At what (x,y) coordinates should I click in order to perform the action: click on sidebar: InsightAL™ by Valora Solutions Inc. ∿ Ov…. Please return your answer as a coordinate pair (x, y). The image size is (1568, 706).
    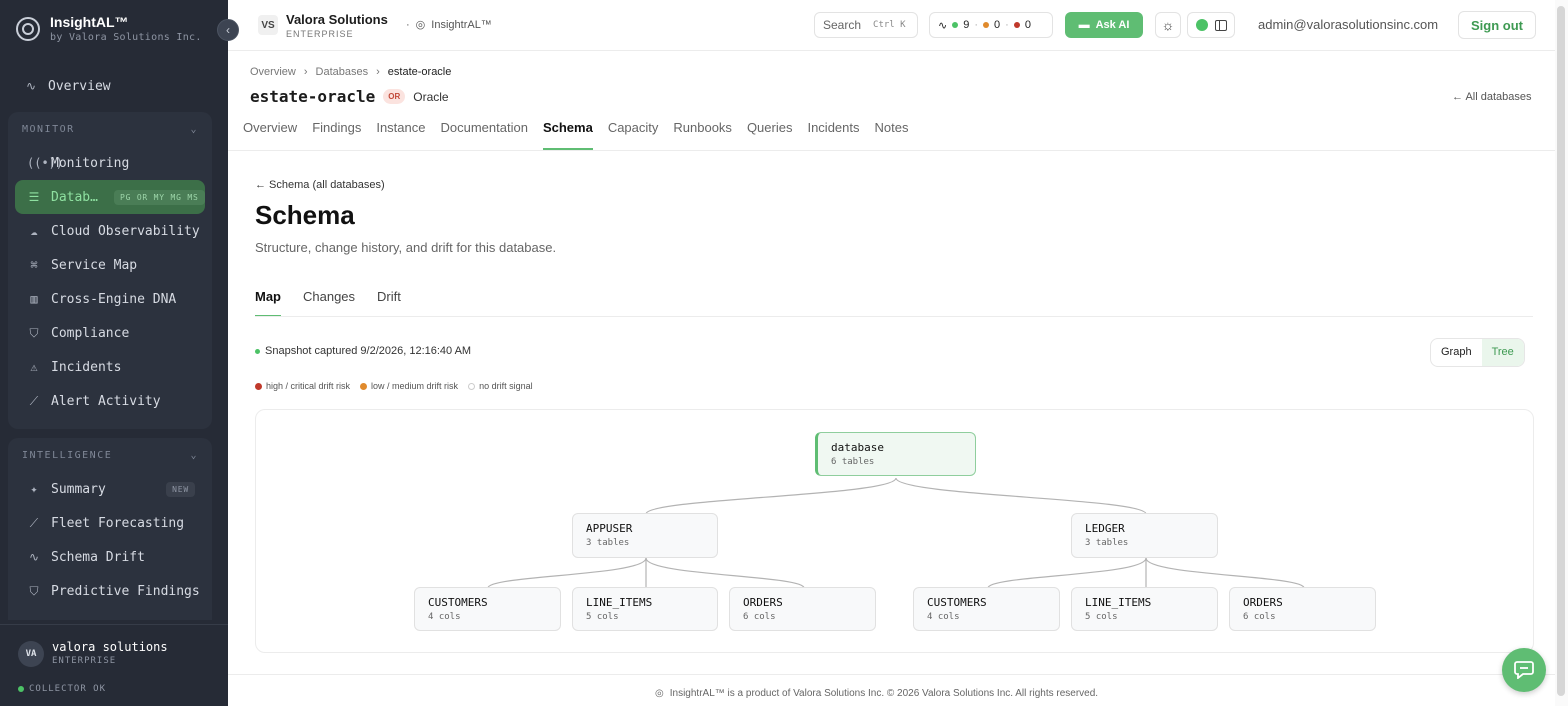
    Looking at the image, I should click on (114, 353).